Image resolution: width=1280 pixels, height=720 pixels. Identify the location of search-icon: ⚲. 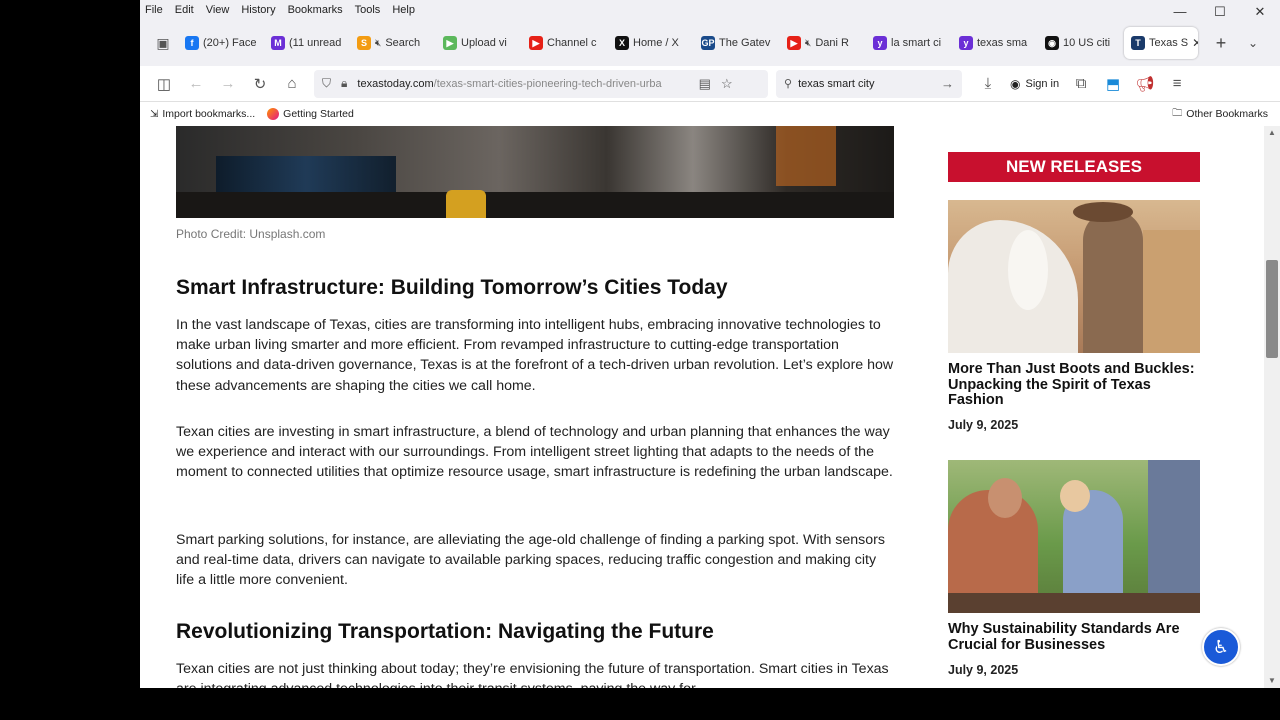
(788, 84).